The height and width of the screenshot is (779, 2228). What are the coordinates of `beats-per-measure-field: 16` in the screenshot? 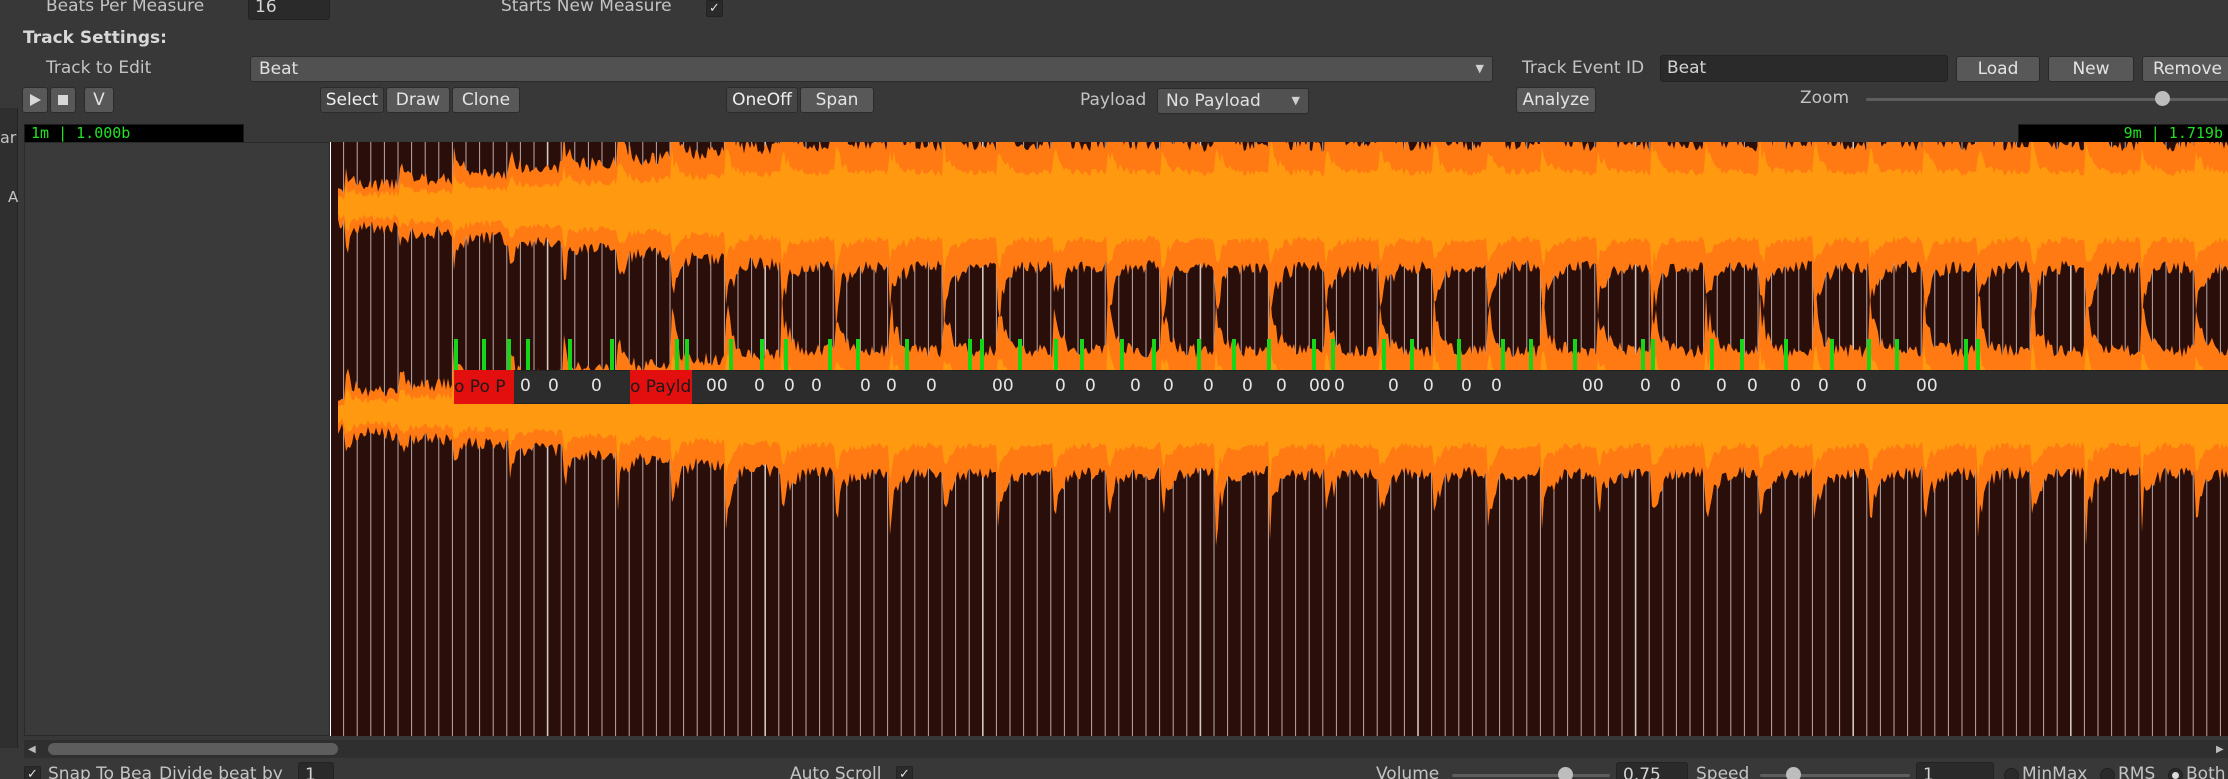 It's located at (289, 10).